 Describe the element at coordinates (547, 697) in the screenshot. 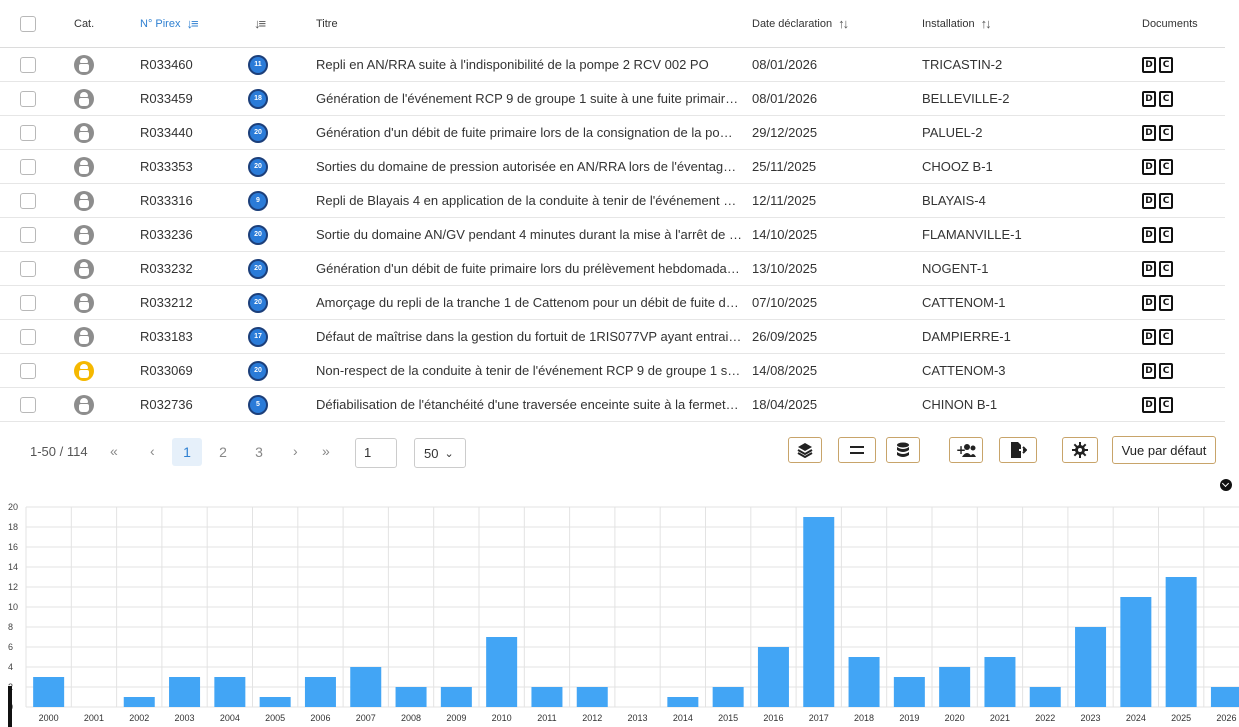

I see `bar-2011` at that location.